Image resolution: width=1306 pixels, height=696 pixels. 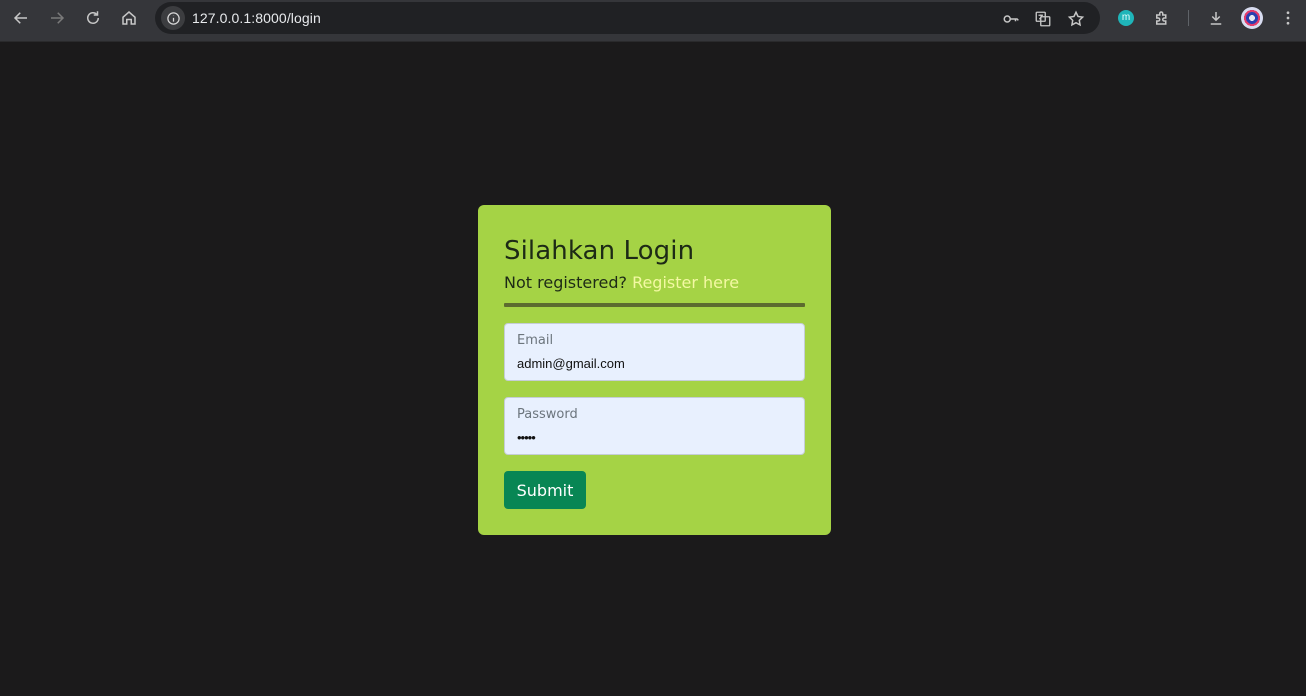 What do you see at coordinates (173, 18) in the screenshot?
I see `site-info-icon` at bounding box center [173, 18].